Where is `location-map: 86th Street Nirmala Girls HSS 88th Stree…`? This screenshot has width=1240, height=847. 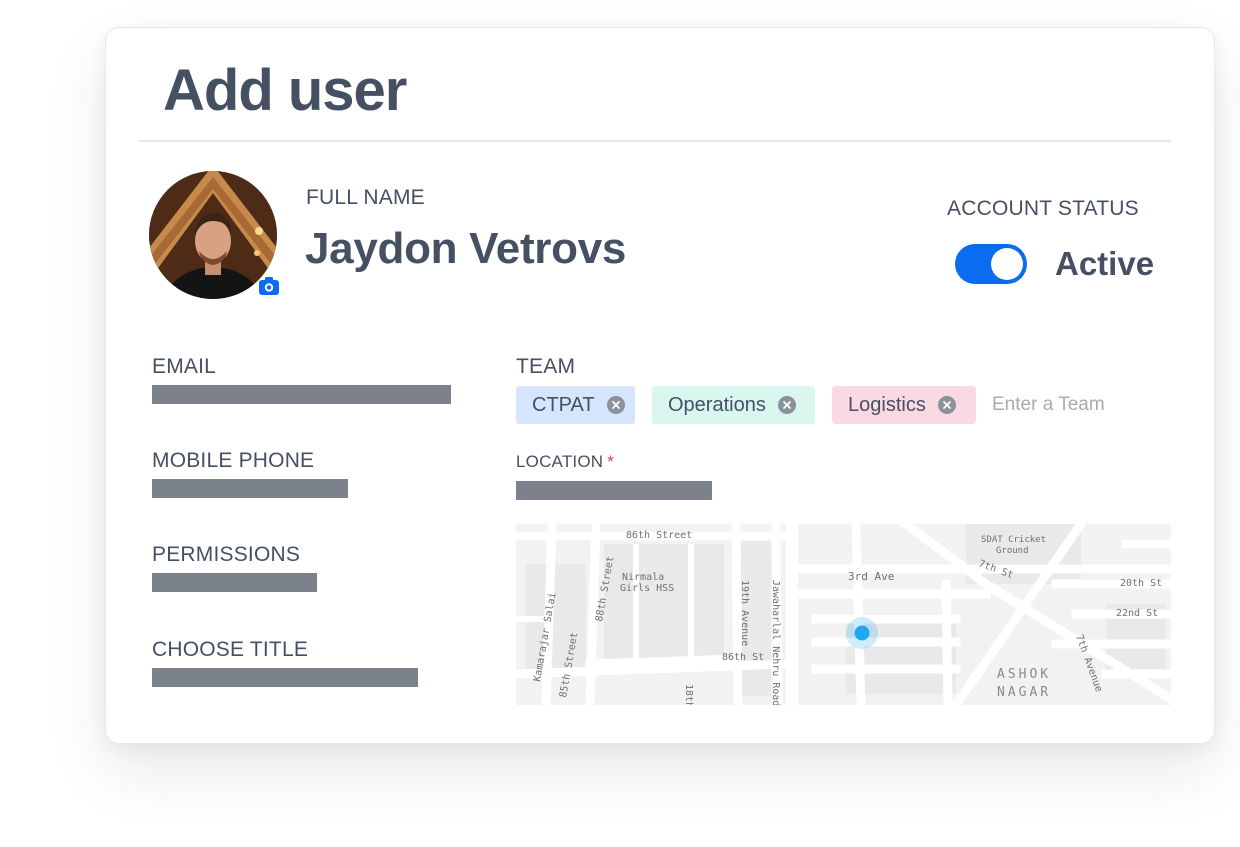
location-map: 86th Street Nirmala Girls HSS 88th Stree… is located at coordinates (843, 614).